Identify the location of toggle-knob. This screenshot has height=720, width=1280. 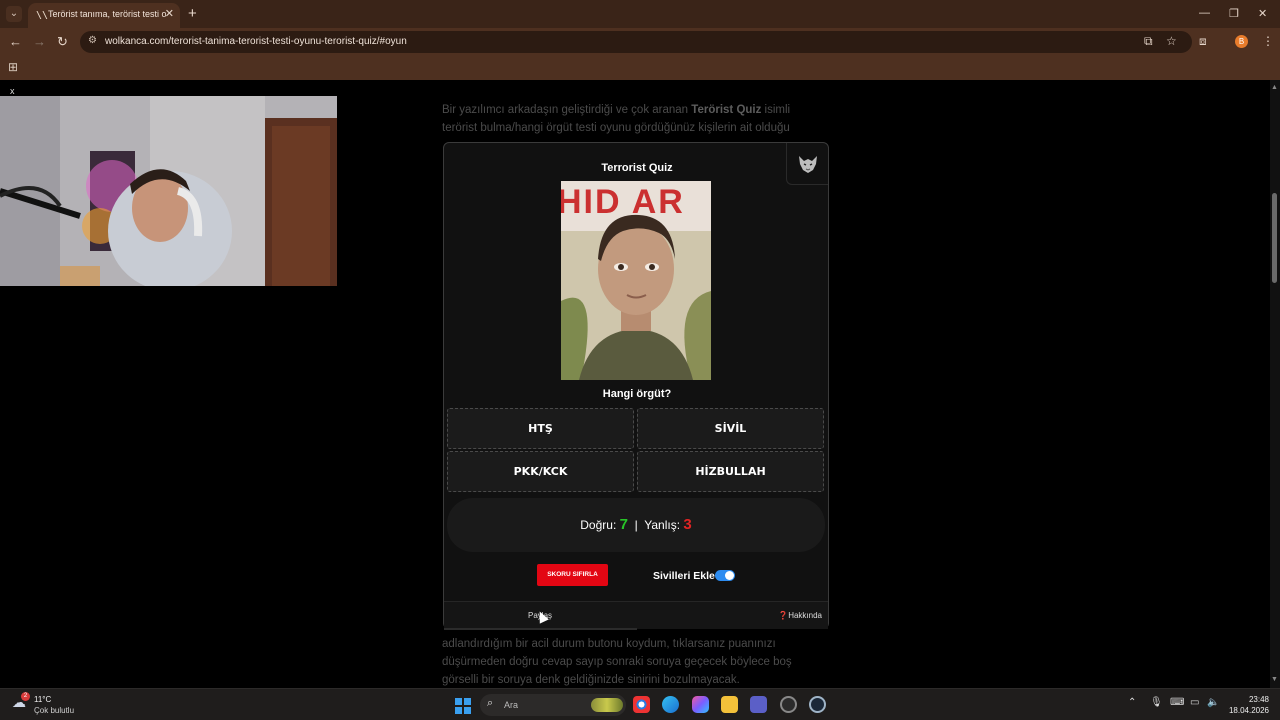
(729, 575).